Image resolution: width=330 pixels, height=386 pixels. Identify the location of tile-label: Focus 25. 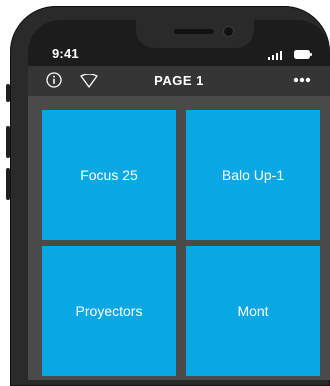
(109, 175).